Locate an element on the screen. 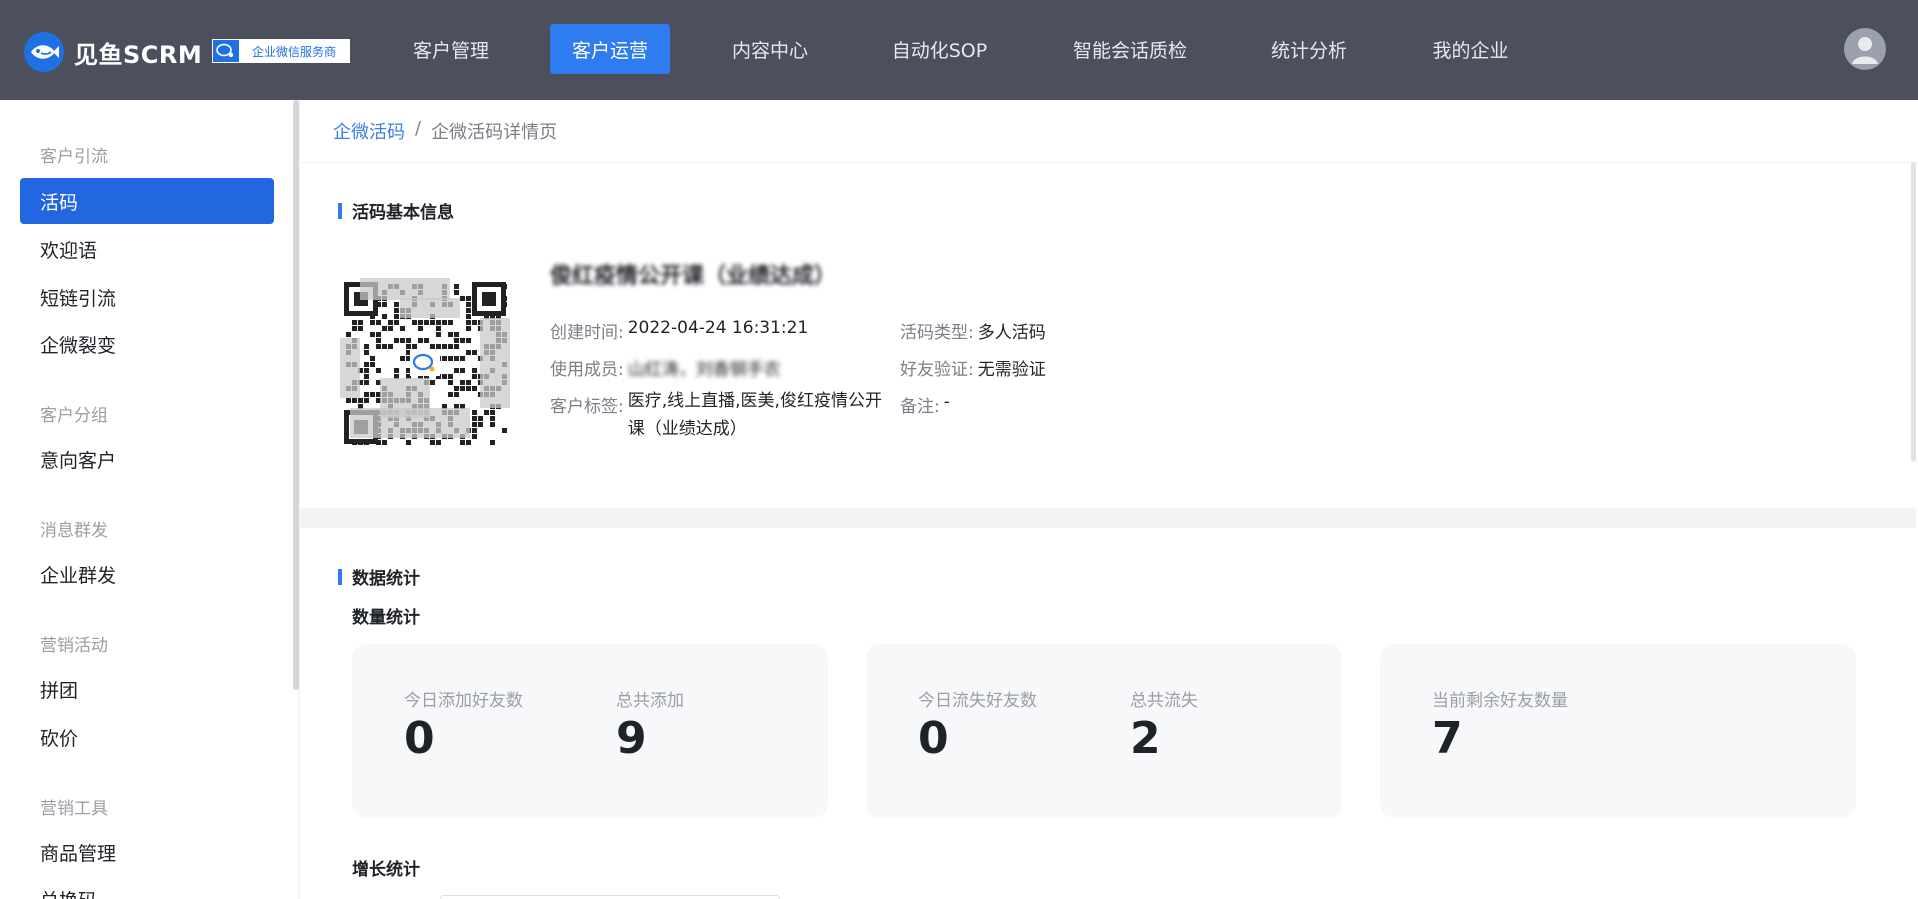 The image size is (1918, 899). remaining-stats-card: 当前剩余好友数量 7 is located at coordinates (1618, 731).